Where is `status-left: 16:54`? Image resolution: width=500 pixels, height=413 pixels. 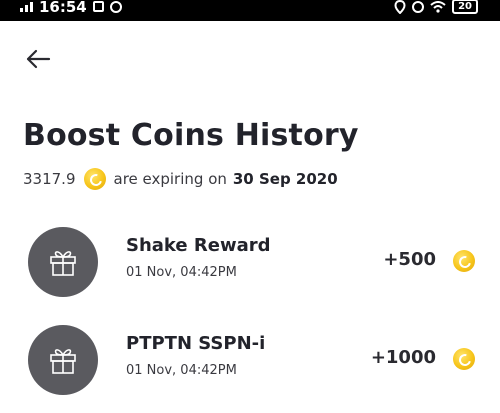
status-left: 16:54 is located at coordinates (71, 8).